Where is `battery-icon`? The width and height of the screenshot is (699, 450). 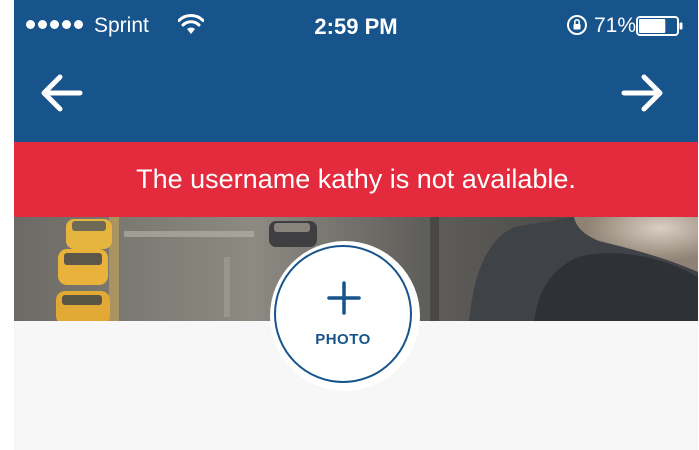 battery-icon is located at coordinates (659, 26).